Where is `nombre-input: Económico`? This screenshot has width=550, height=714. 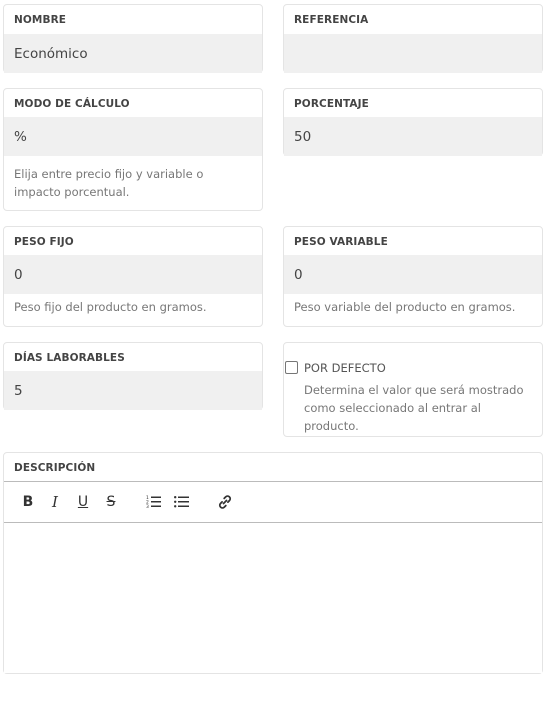 nombre-input: Económico is located at coordinates (133, 53).